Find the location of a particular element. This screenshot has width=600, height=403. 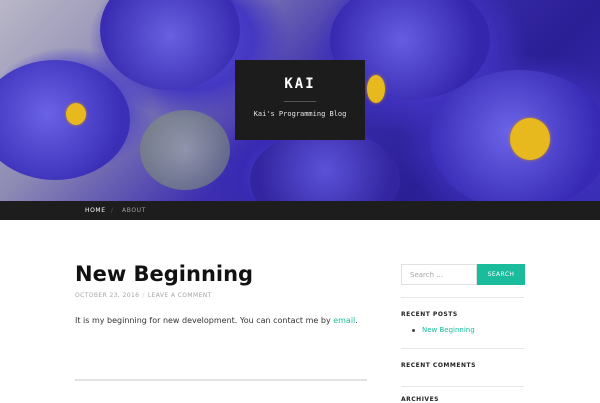

site-description: Kai's Programming Blog is located at coordinates (300, 114).